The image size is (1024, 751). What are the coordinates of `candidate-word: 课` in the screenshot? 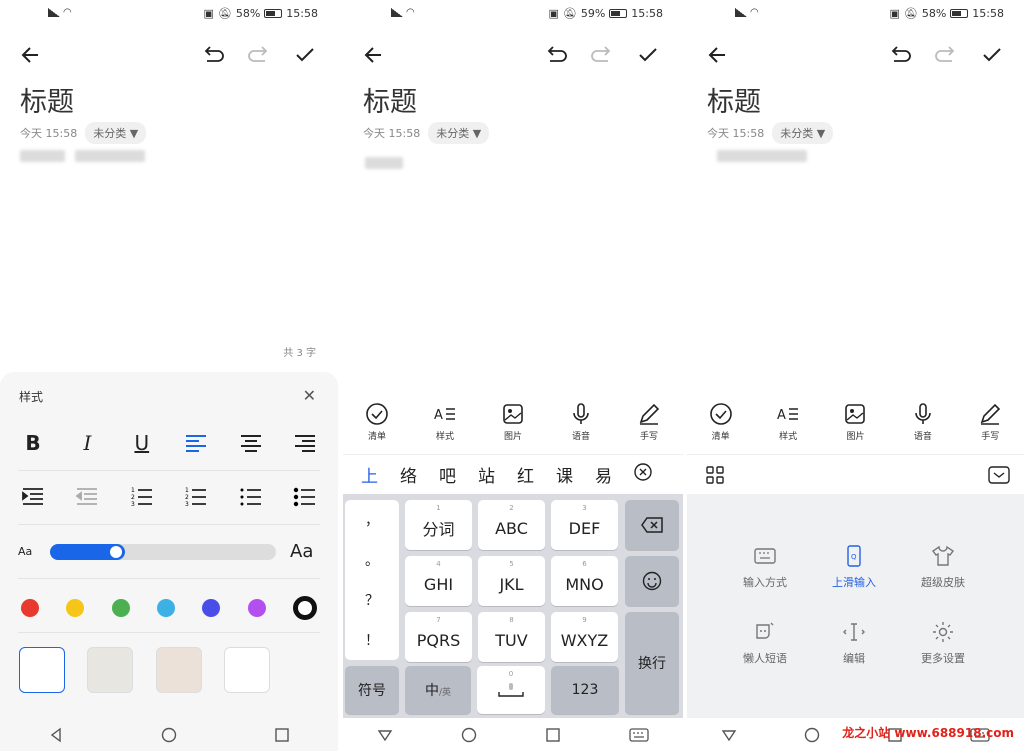 It's located at (564, 474).